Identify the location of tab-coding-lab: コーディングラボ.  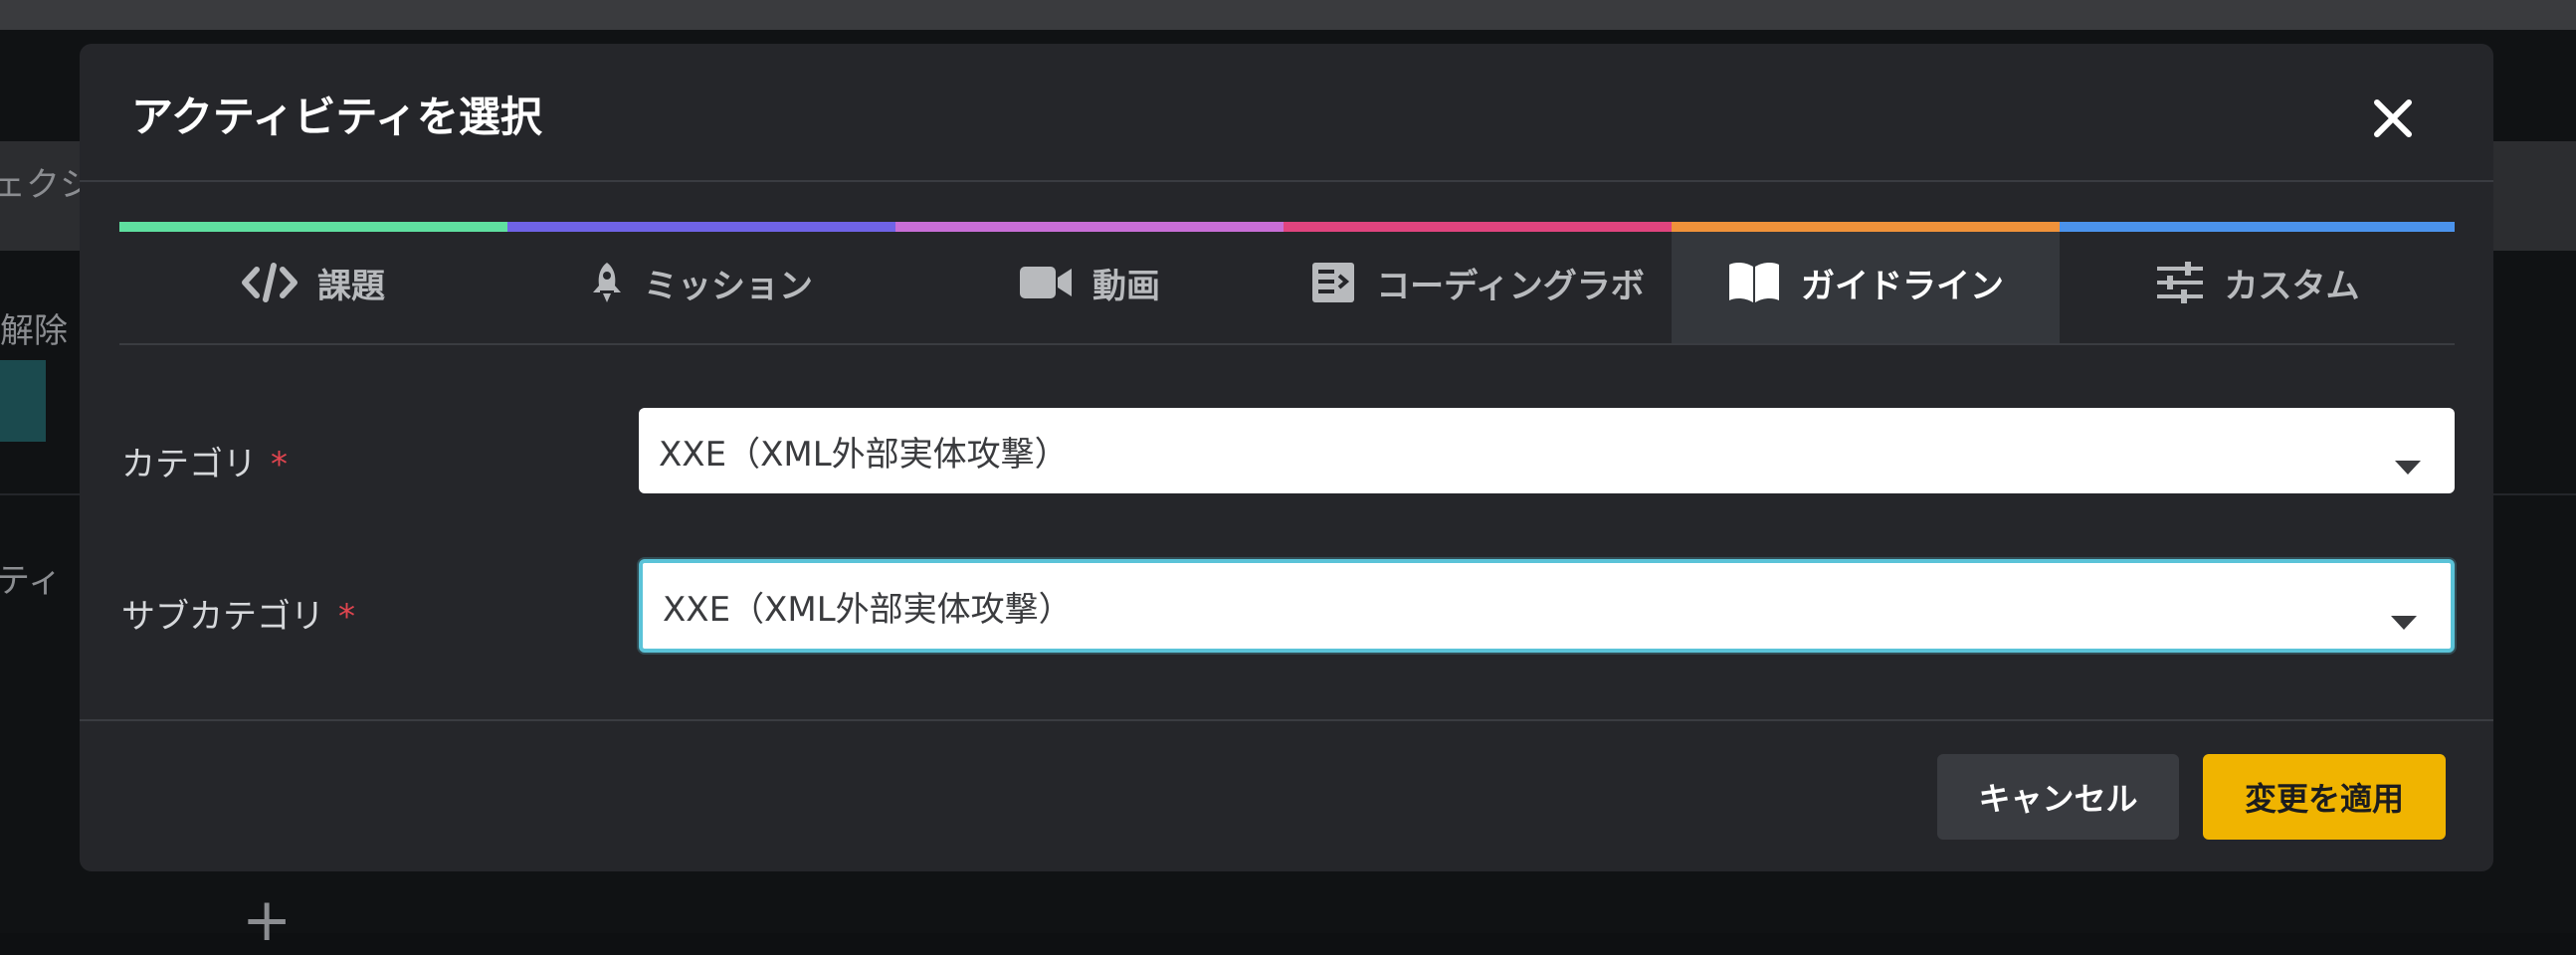
(1478, 282).